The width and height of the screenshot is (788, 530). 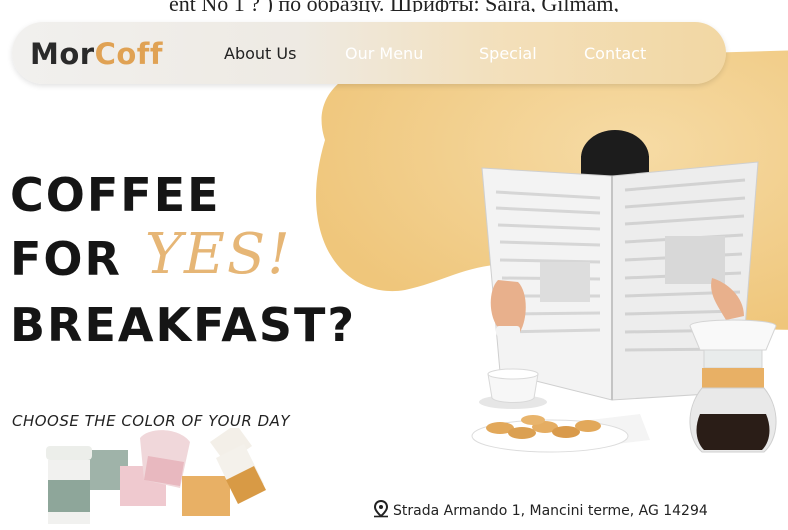 What do you see at coordinates (381, 508) in the screenshot?
I see `map-pin-icon` at bounding box center [381, 508].